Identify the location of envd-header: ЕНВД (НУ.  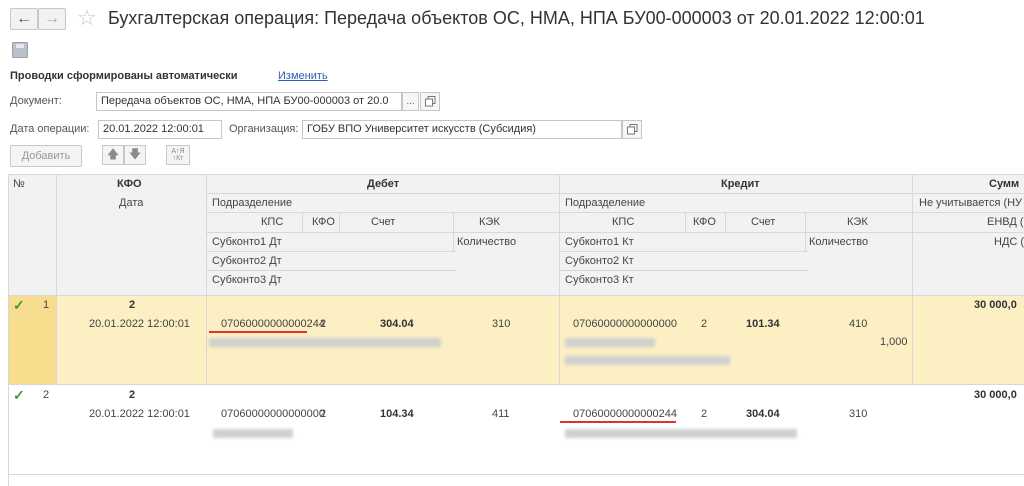
(1005, 222).